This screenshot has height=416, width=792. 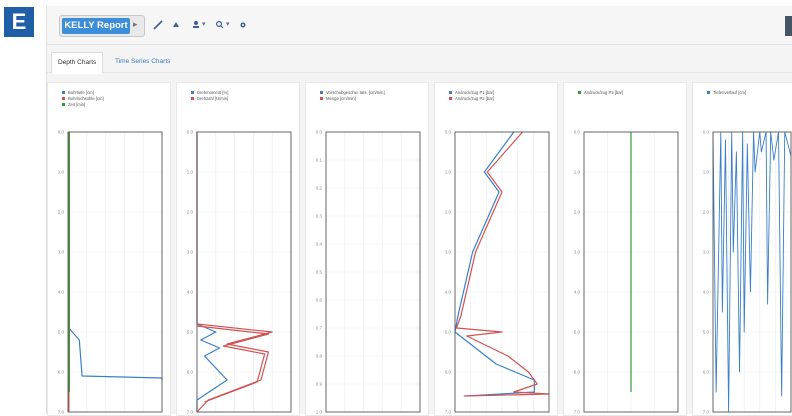 What do you see at coordinates (419, 63) in the screenshot?
I see `tab-bar: Depth Charts Time Series Charts` at bounding box center [419, 63].